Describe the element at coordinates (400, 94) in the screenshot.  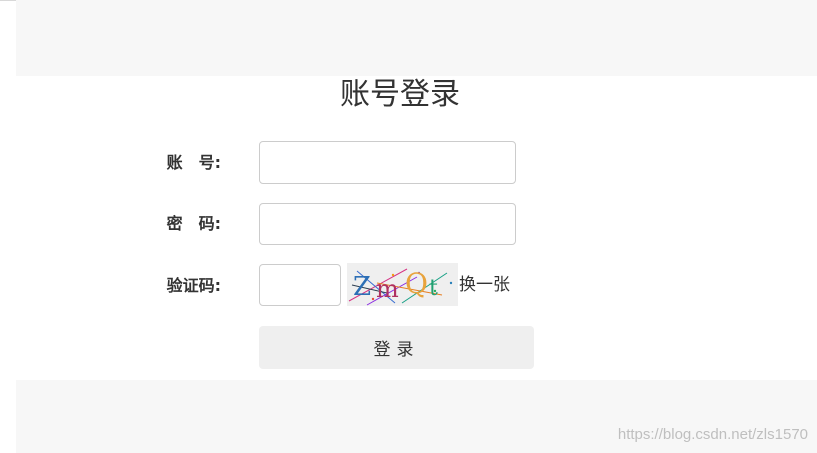
I see `page-title: 账号登录` at that location.